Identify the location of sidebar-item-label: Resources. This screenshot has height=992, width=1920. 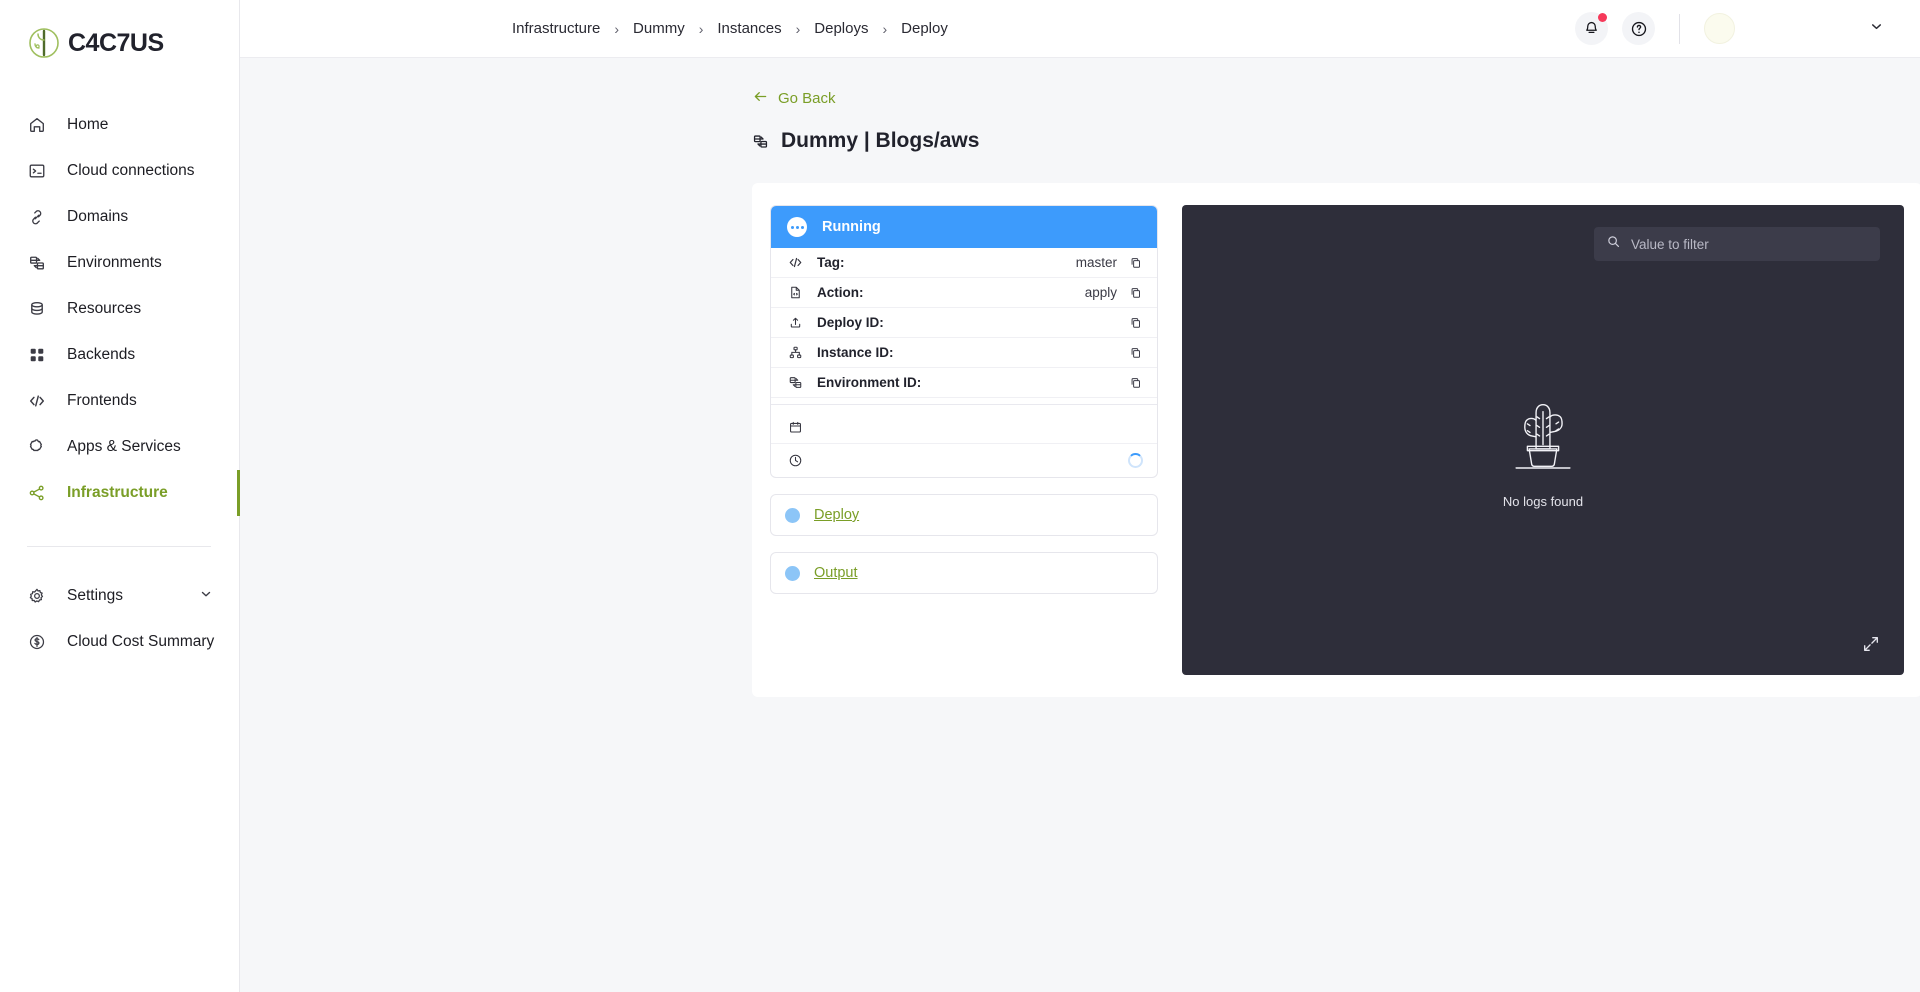
(104, 308).